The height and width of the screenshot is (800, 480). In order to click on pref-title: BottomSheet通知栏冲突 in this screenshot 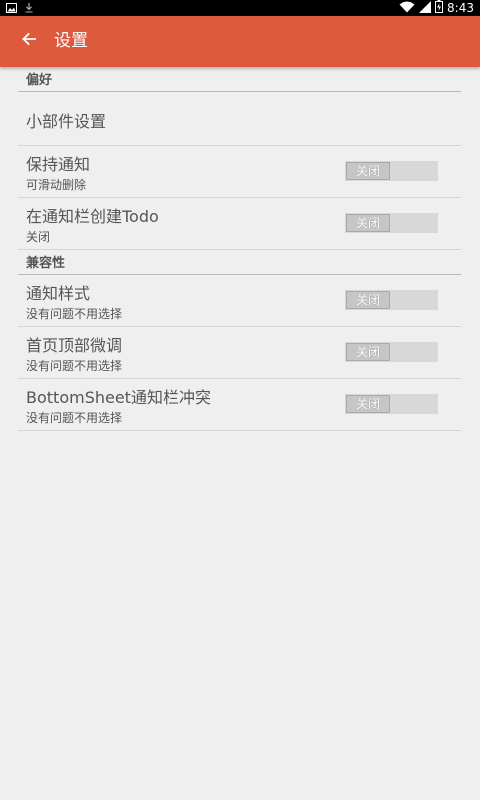, I will do `click(118, 397)`.